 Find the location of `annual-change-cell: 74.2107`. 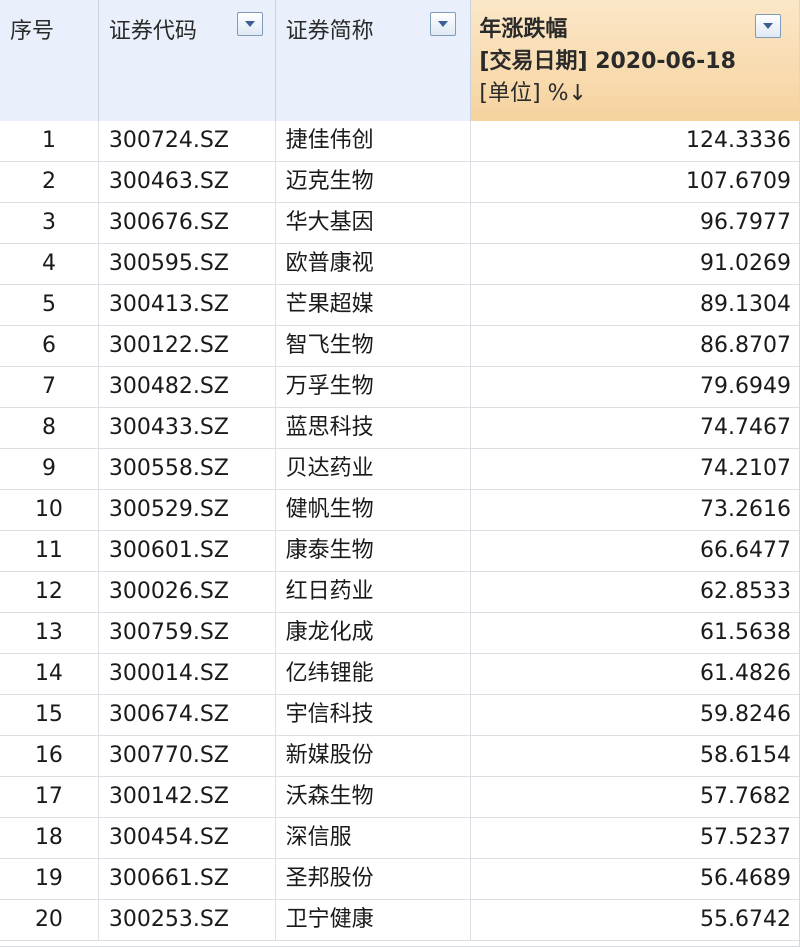

annual-change-cell: 74.2107 is located at coordinates (635, 469).